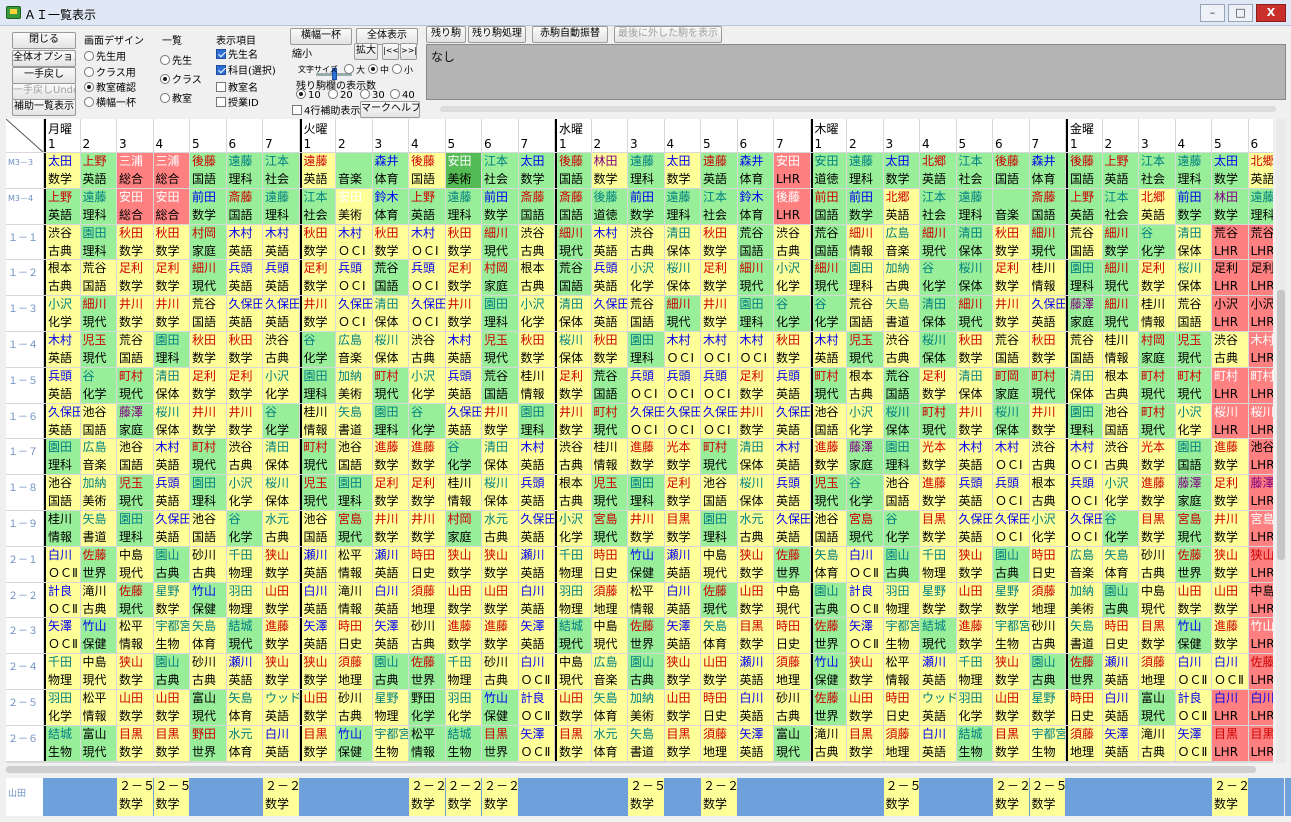 The height and width of the screenshot is (822, 1291). I want to click on last-removed-button: 最後に外した駒を表示, so click(668, 34).